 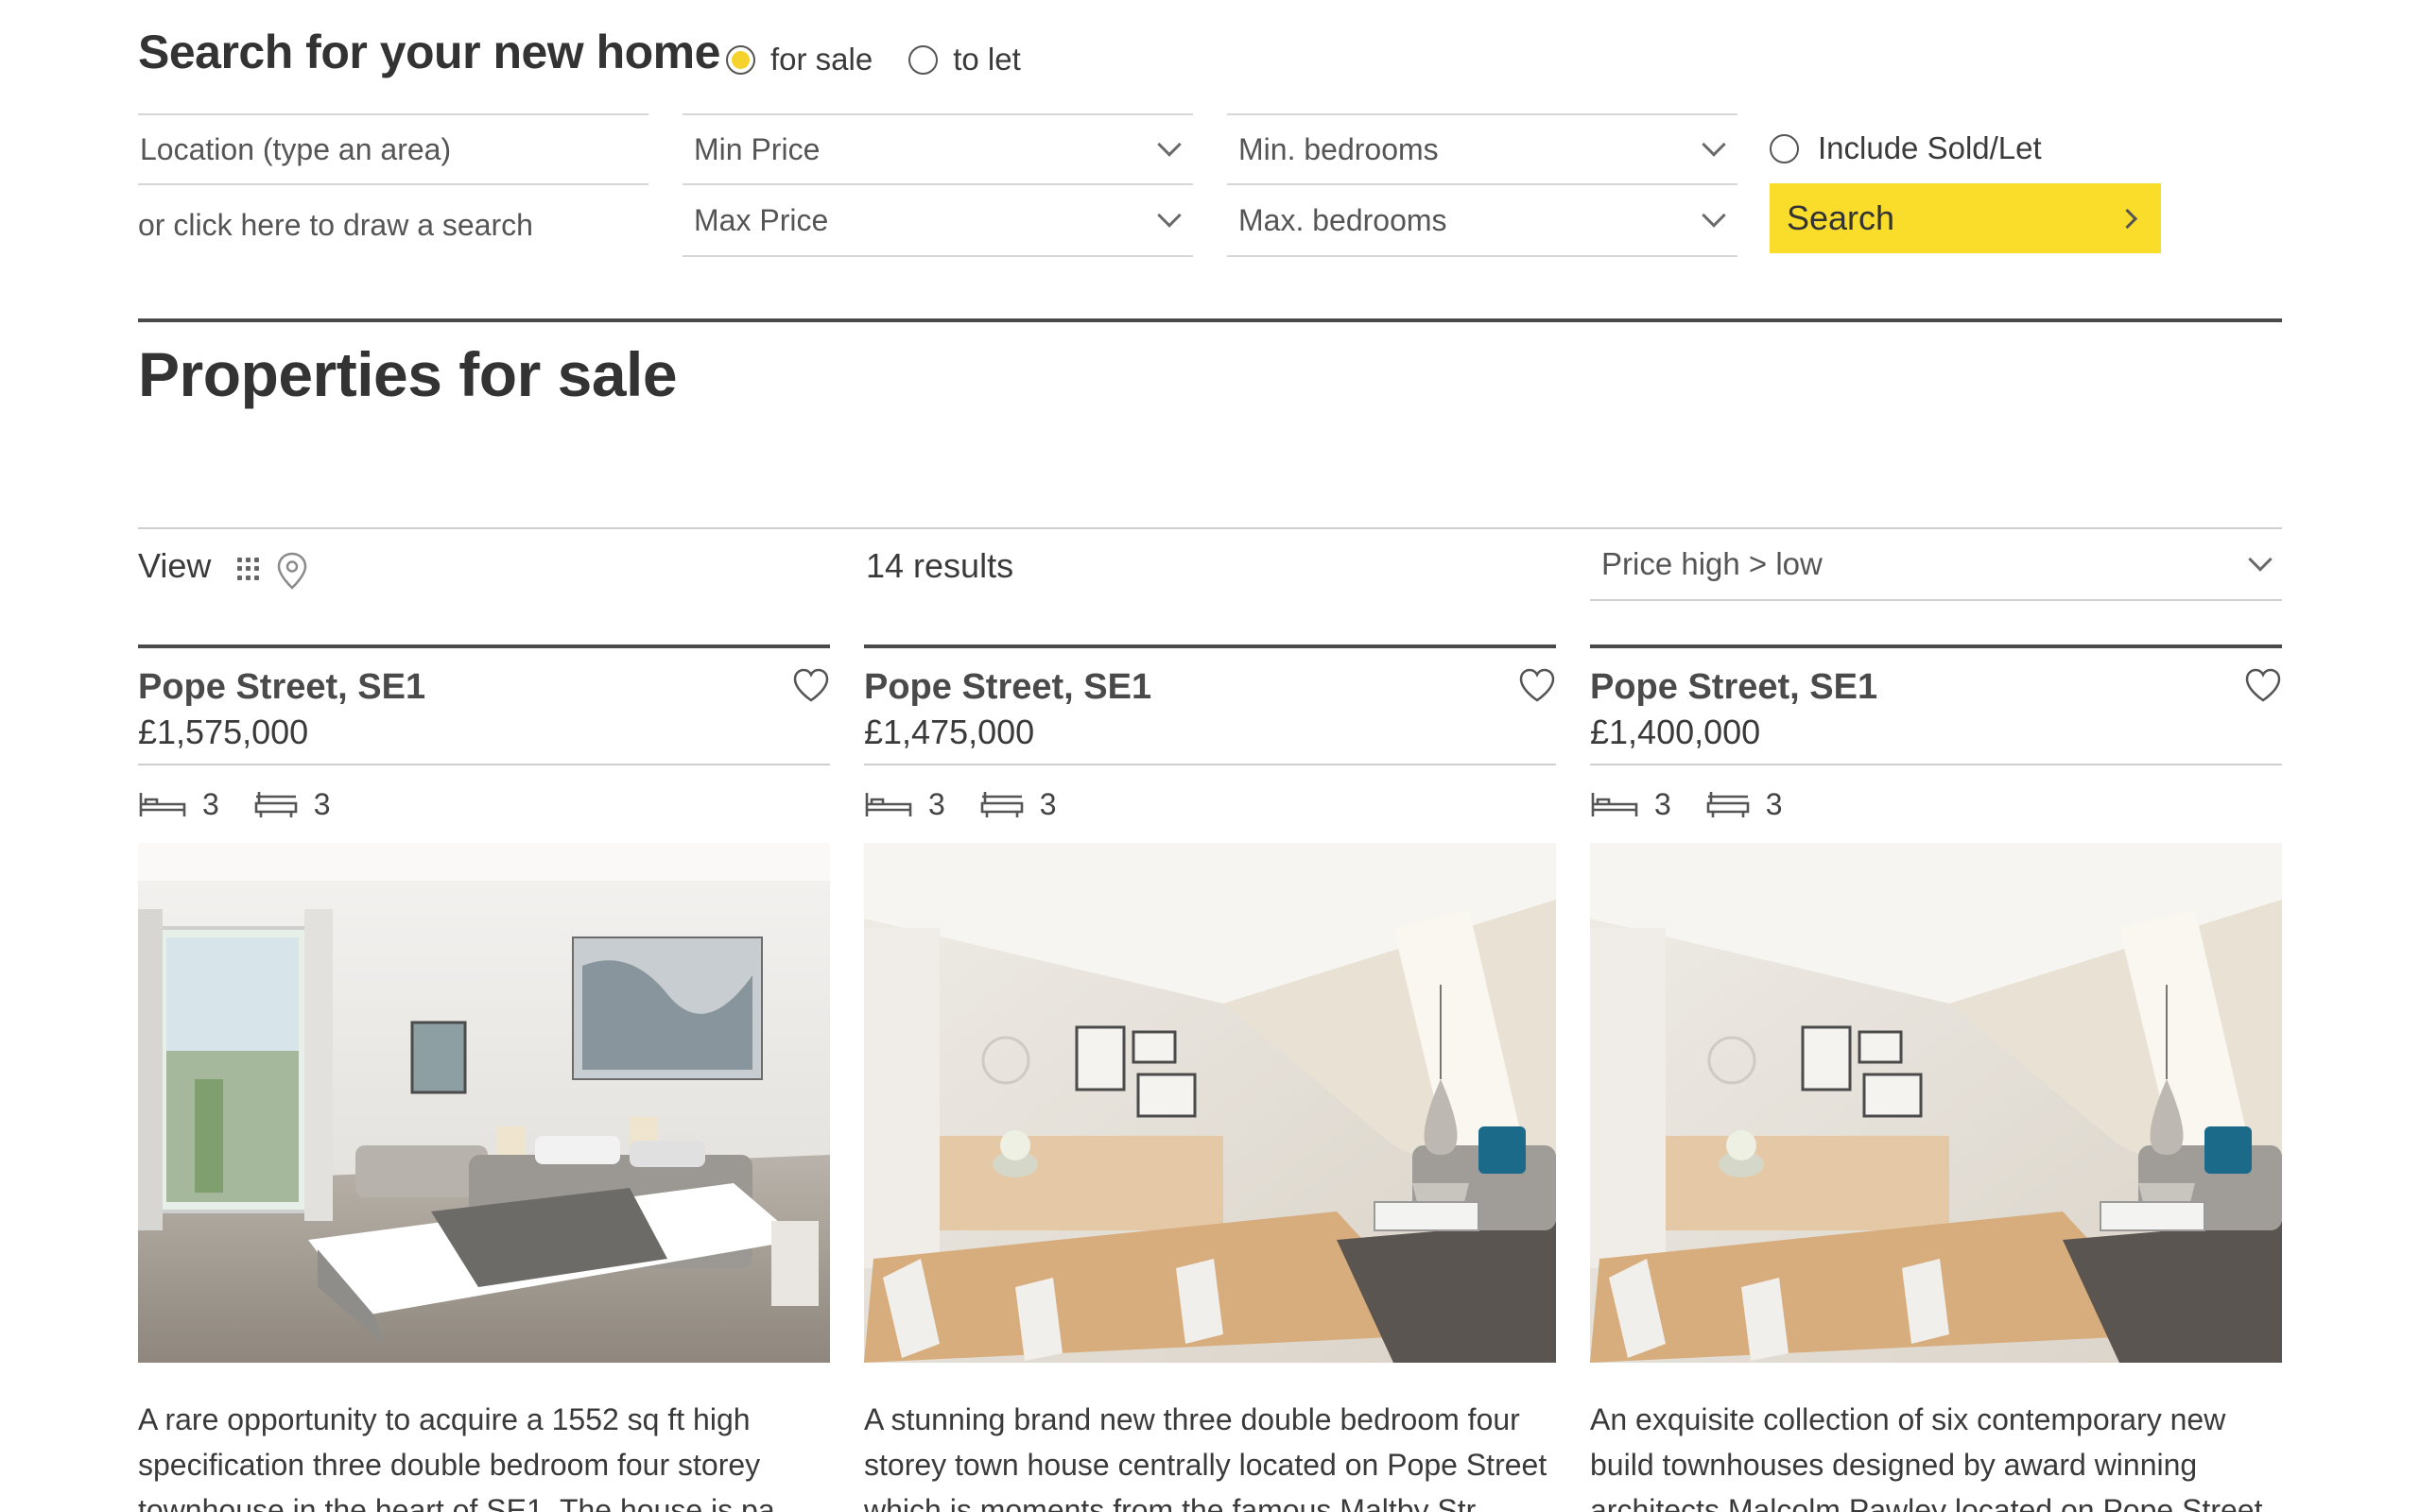 What do you see at coordinates (2127, 218) in the screenshot?
I see `chevron-right-icon` at bounding box center [2127, 218].